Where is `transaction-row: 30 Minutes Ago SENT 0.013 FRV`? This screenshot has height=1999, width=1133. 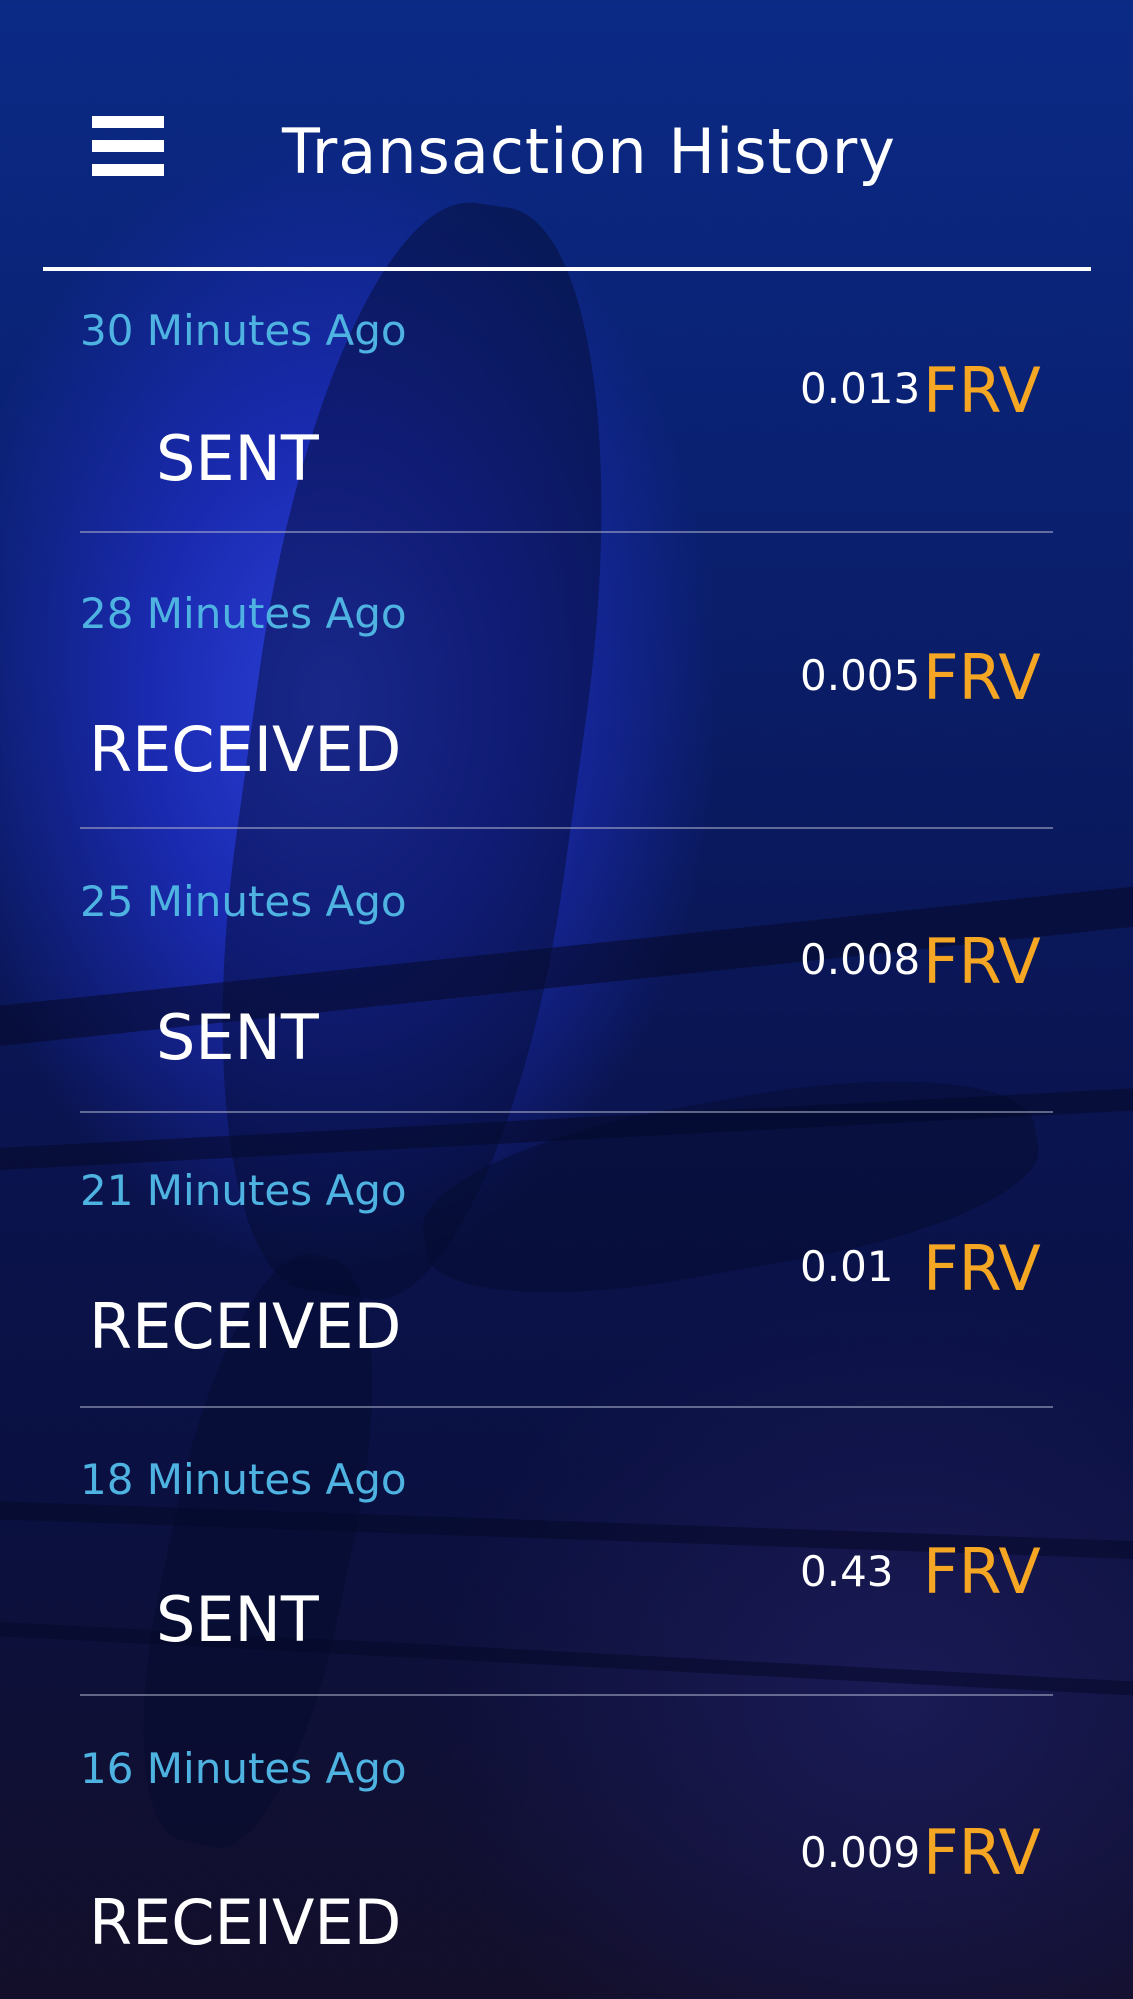 transaction-row: 30 Minutes Ago SENT 0.013 FRV is located at coordinates (566, 420).